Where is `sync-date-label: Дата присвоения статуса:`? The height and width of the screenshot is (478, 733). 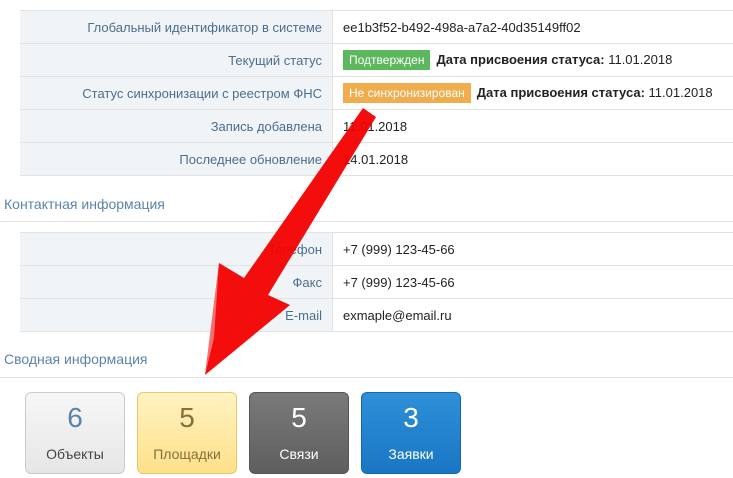 sync-date-label: Дата присвоения статуса: is located at coordinates (560, 92).